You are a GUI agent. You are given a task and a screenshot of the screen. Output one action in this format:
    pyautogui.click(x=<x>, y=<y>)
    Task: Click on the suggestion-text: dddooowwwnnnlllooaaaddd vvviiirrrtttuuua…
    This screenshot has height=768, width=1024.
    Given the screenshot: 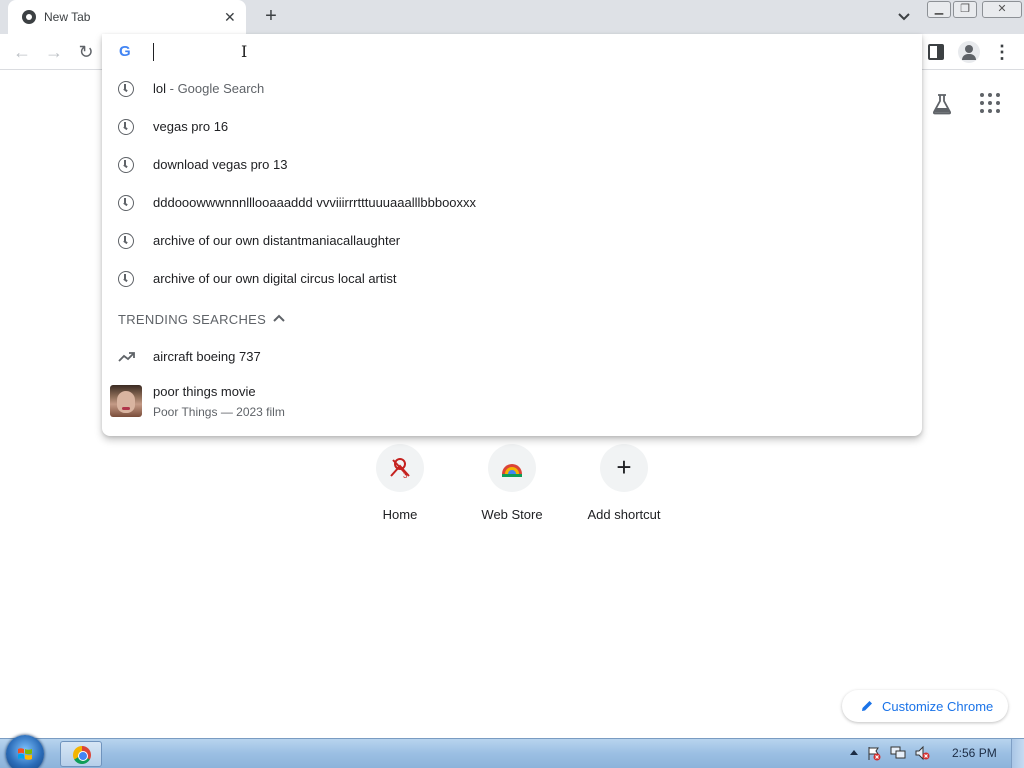 What is the action you would take?
    pyautogui.click(x=315, y=202)
    